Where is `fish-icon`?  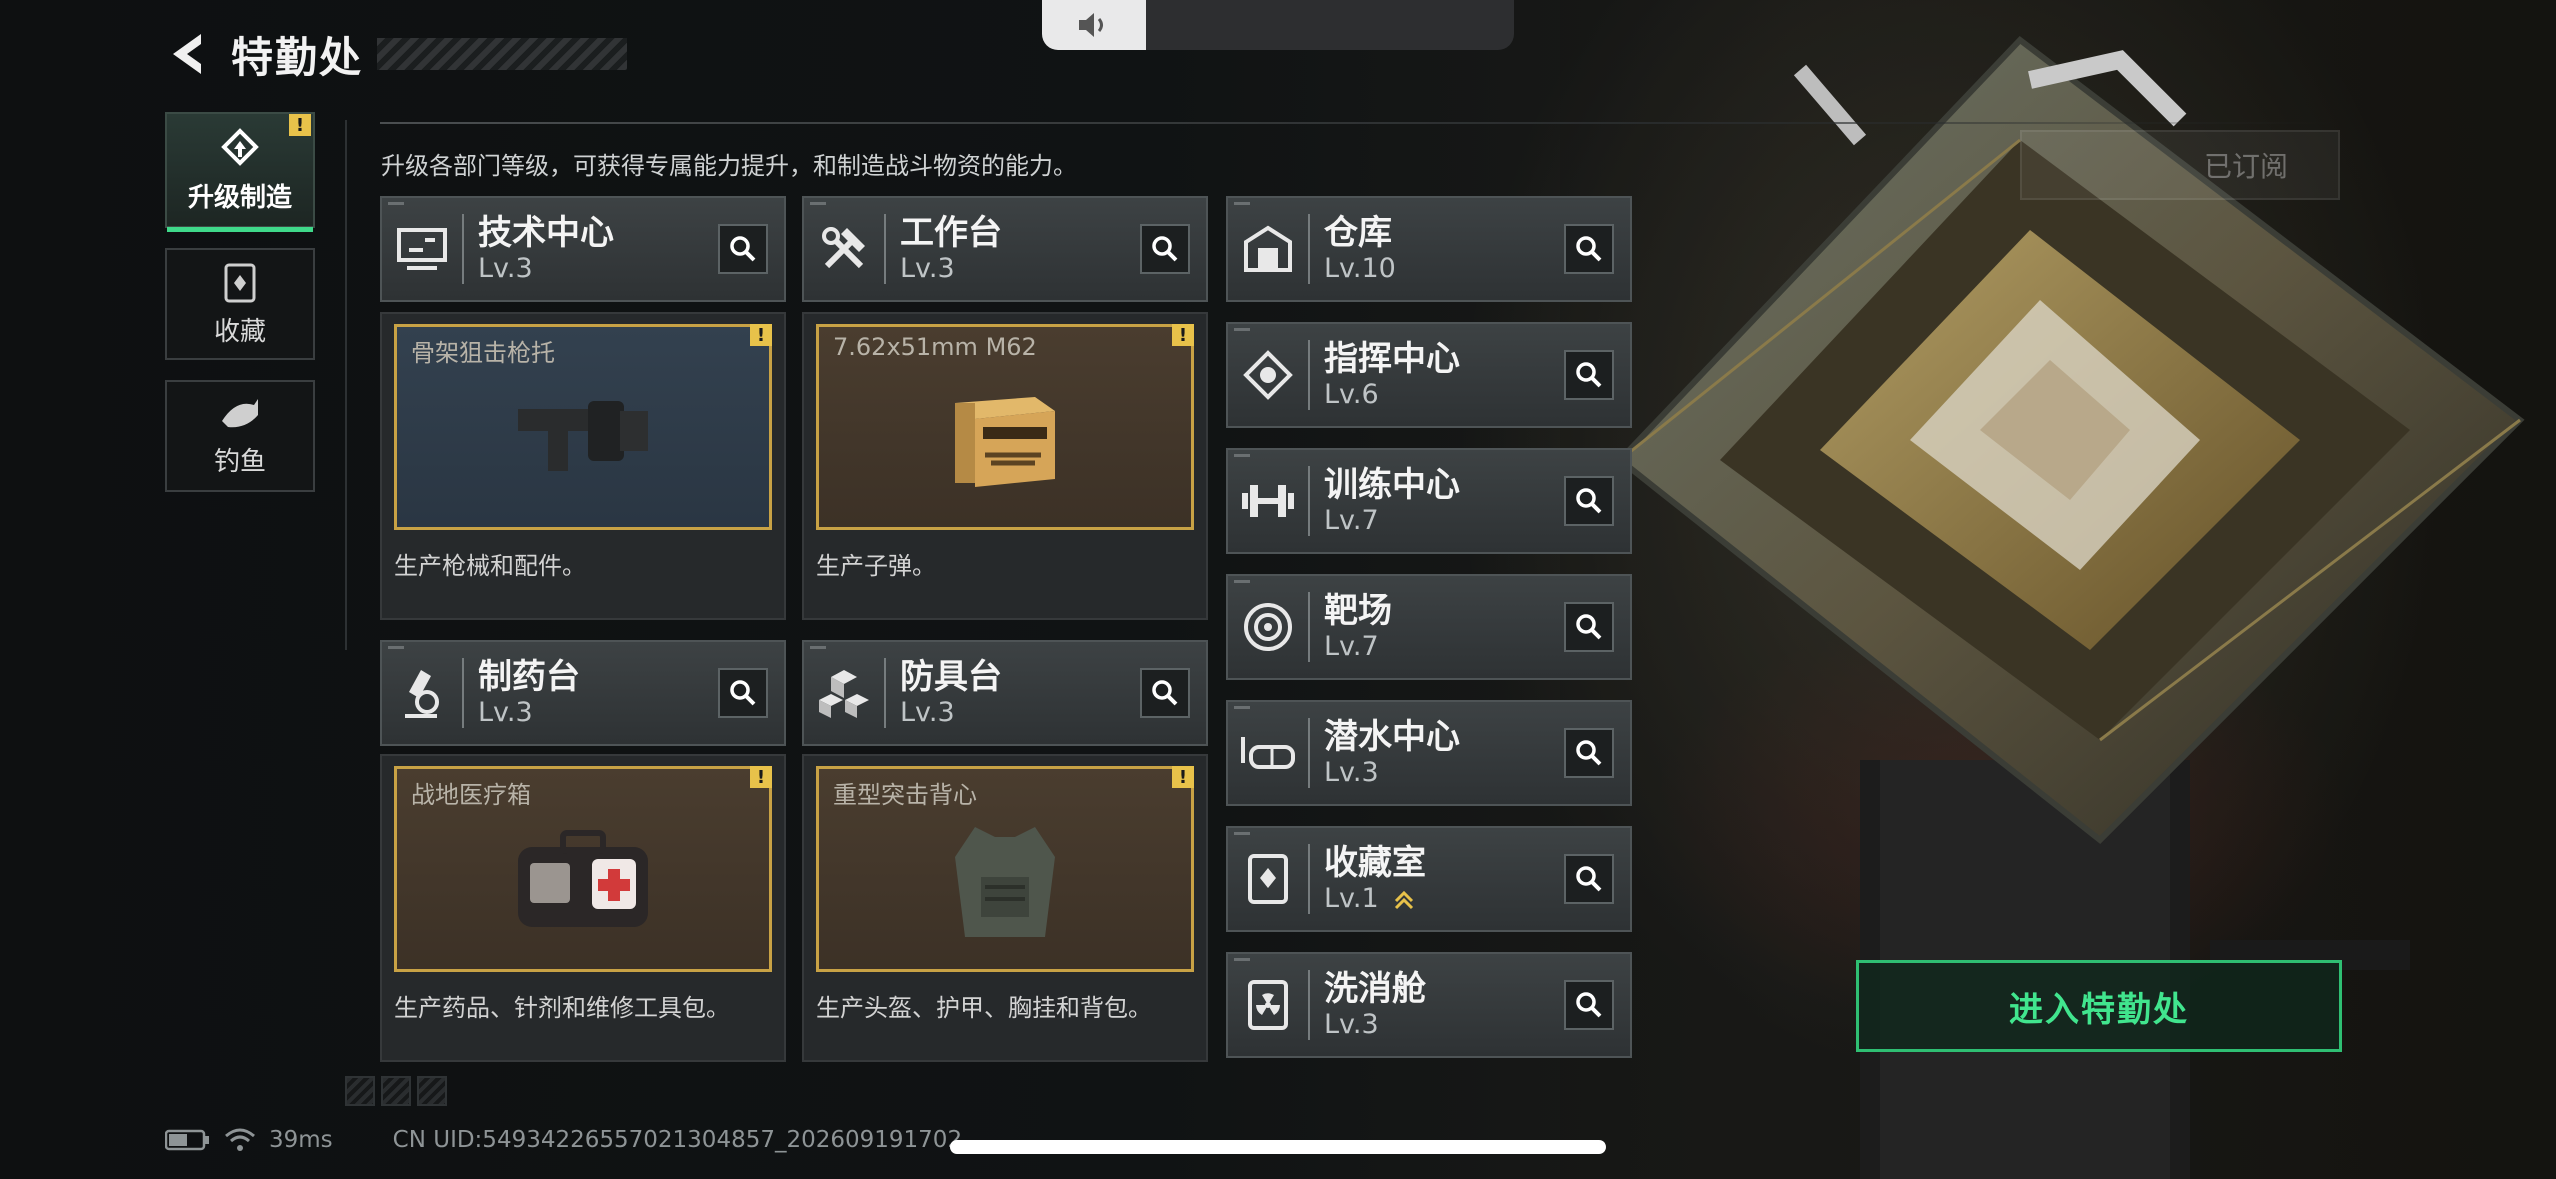 fish-icon is located at coordinates (240, 412).